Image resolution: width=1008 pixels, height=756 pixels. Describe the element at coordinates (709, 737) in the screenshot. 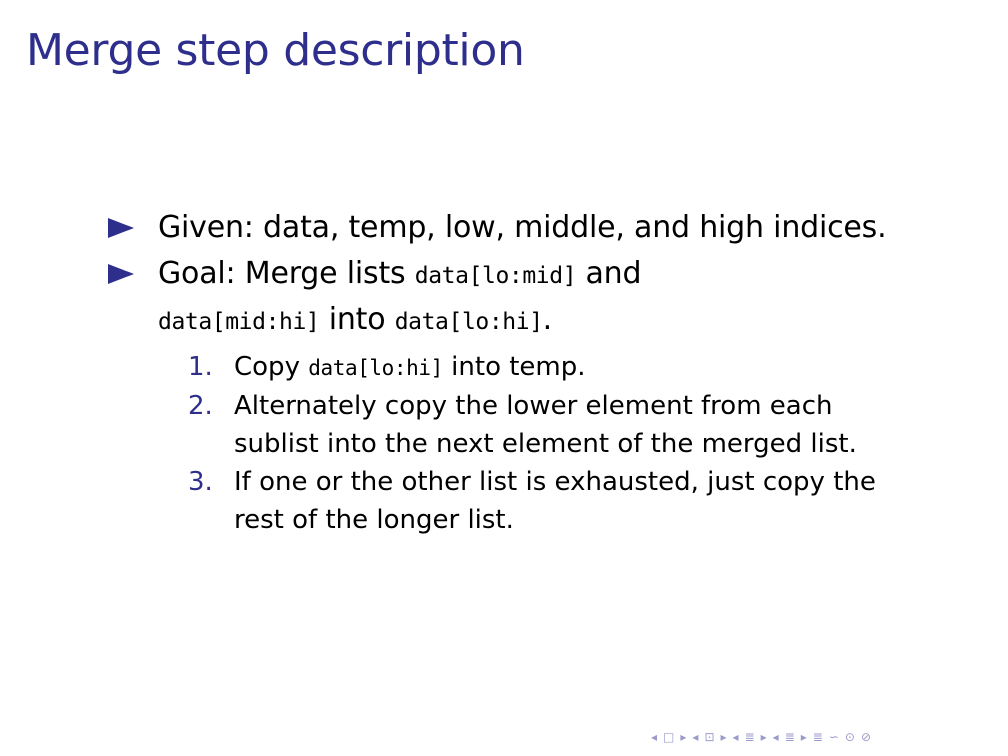

I see `nav-subsection-icon: ⊡` at that location.